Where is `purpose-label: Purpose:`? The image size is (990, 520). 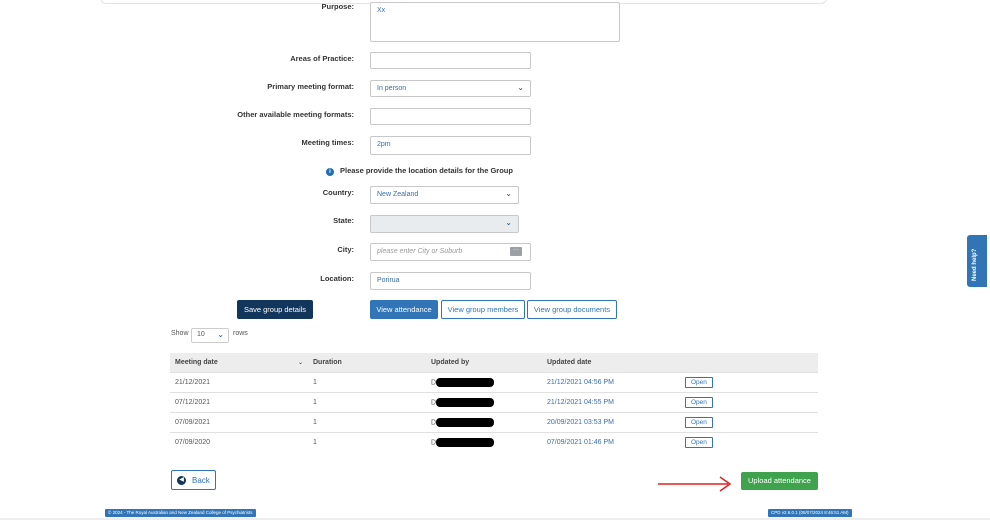
purpose-label: Purpose: is located at coordinates (337, 6).